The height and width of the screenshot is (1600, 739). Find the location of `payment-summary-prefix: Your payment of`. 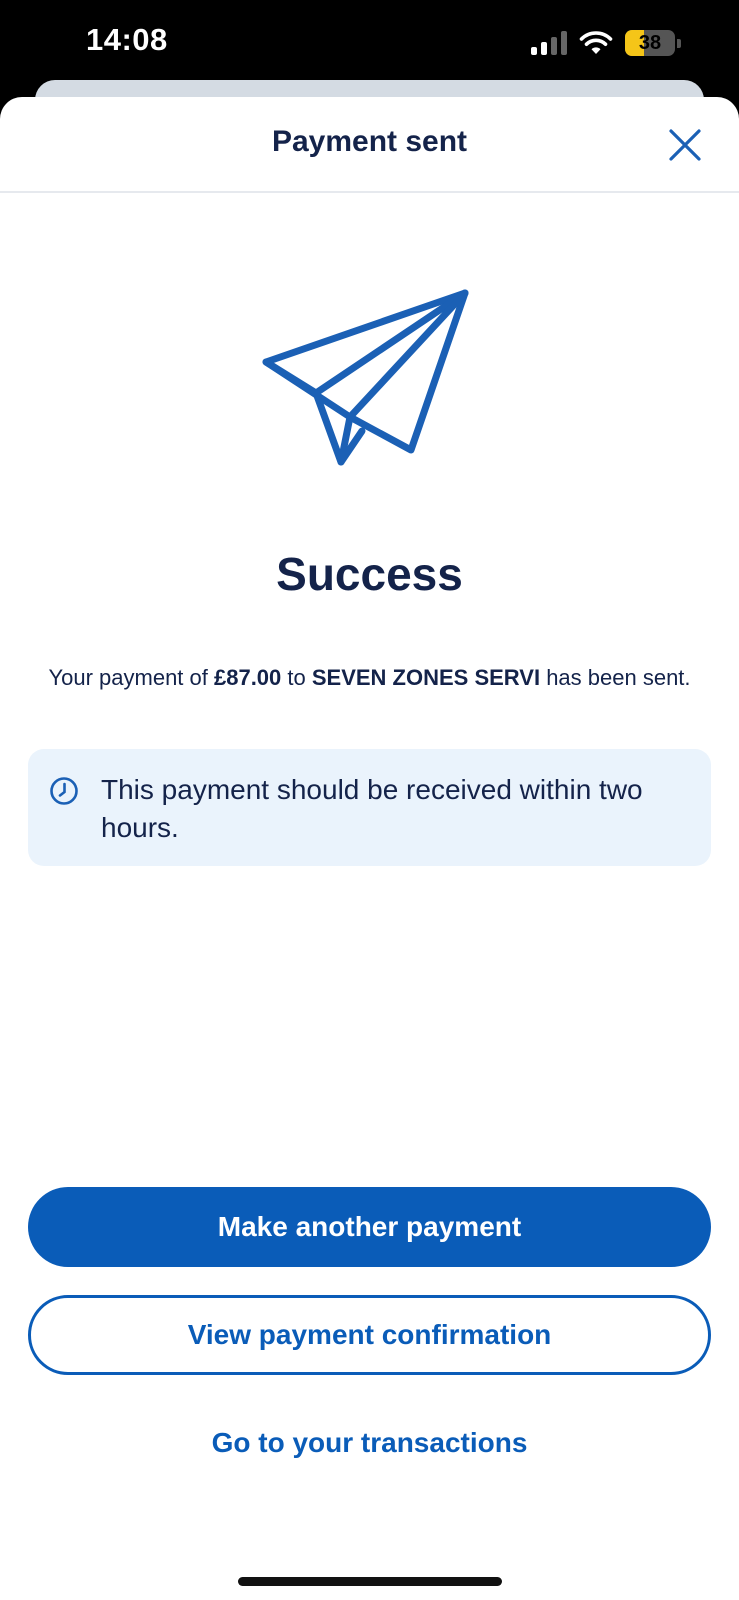

payment-summary-prefix: Your payment of is located at coordinates (131, 677).